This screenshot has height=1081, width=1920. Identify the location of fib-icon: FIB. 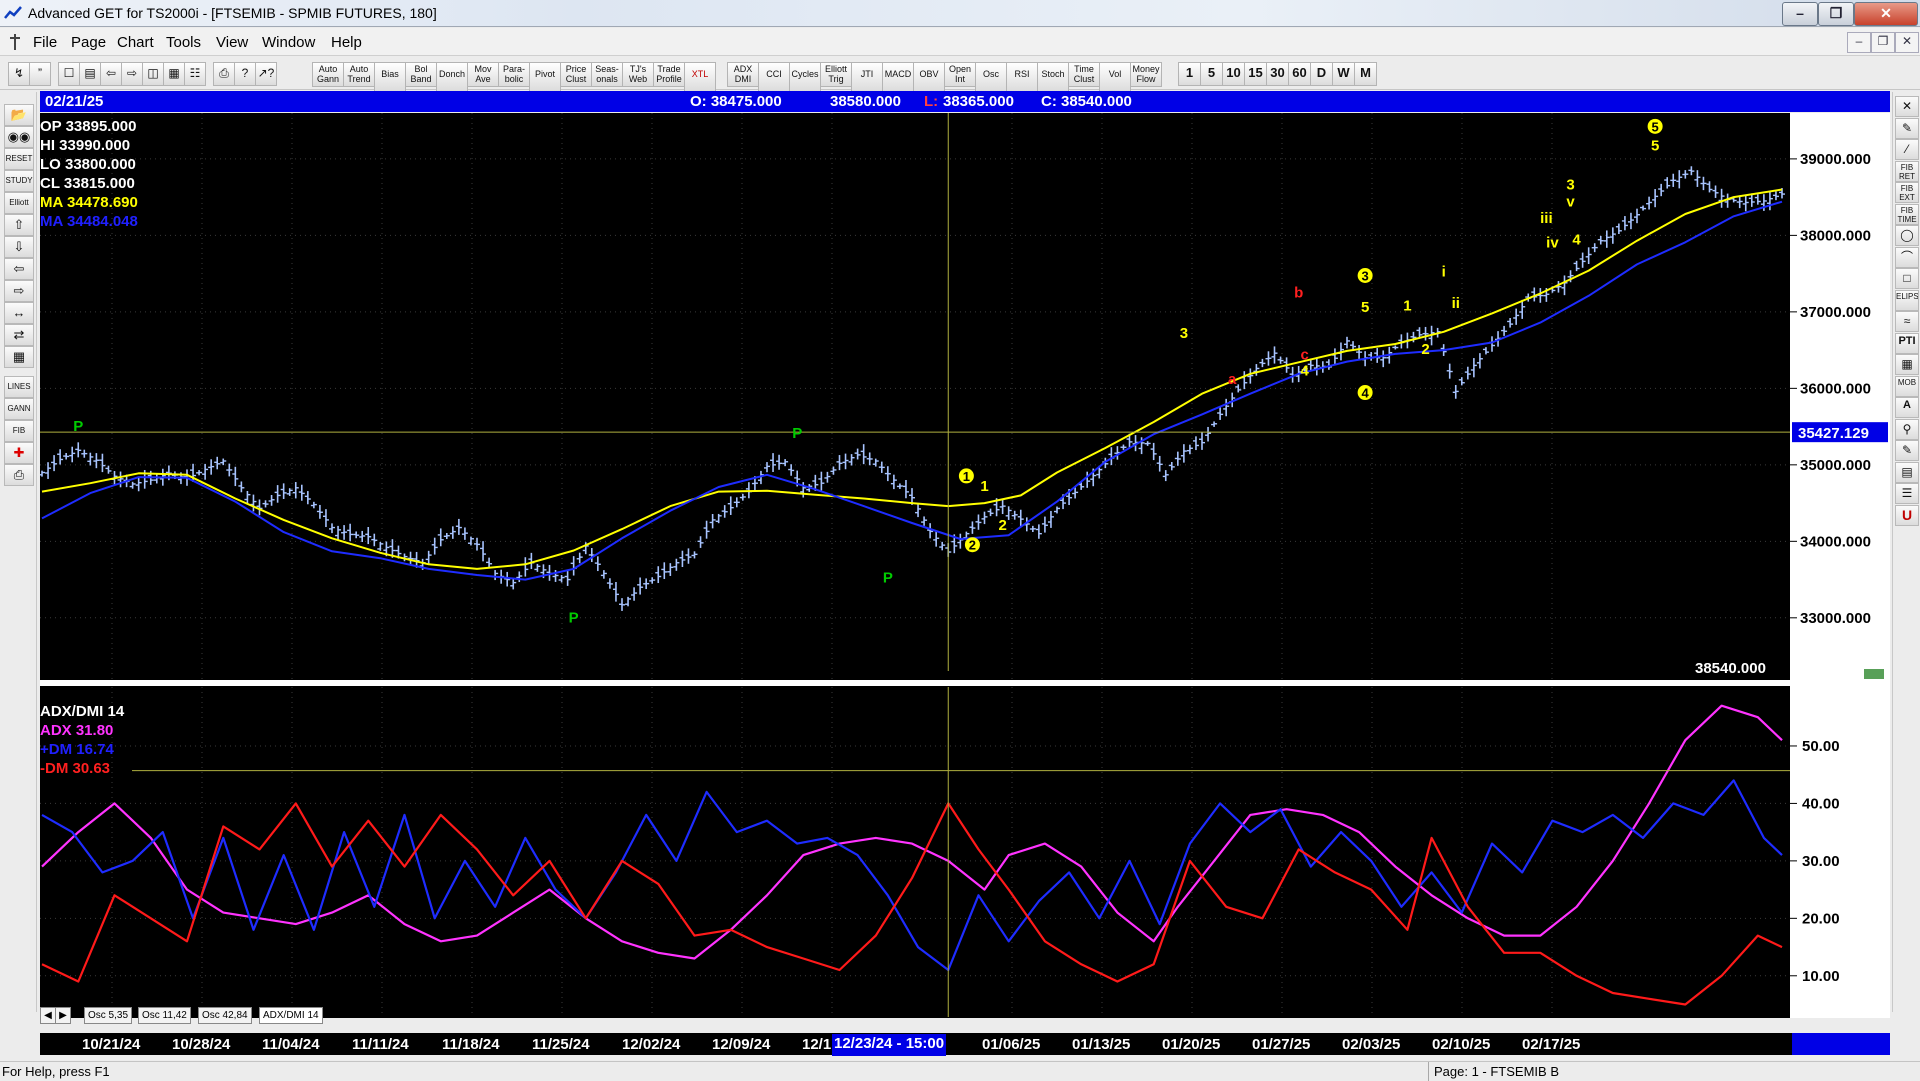
(19, 431).